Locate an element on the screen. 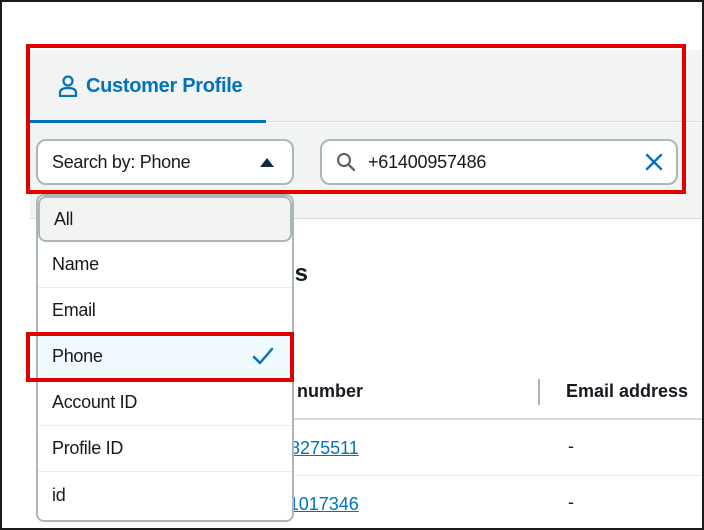  dropdown-option-email: Email is located at coordinates (165, 311).